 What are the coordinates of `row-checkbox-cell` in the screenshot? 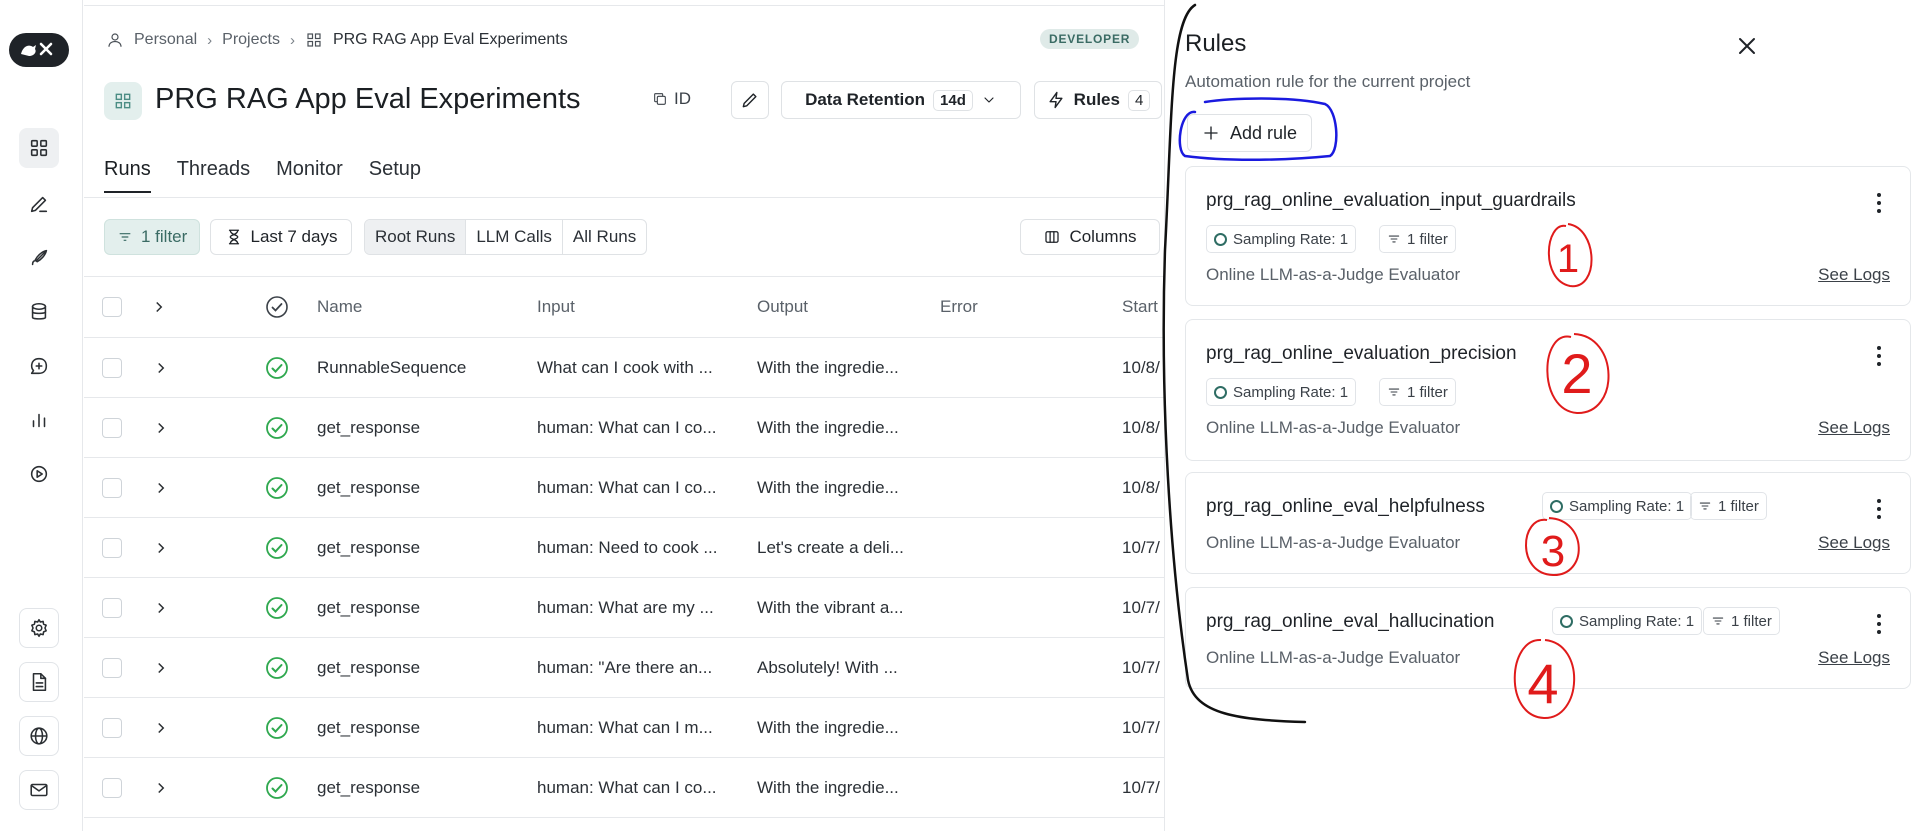 It's located at (112, 427).